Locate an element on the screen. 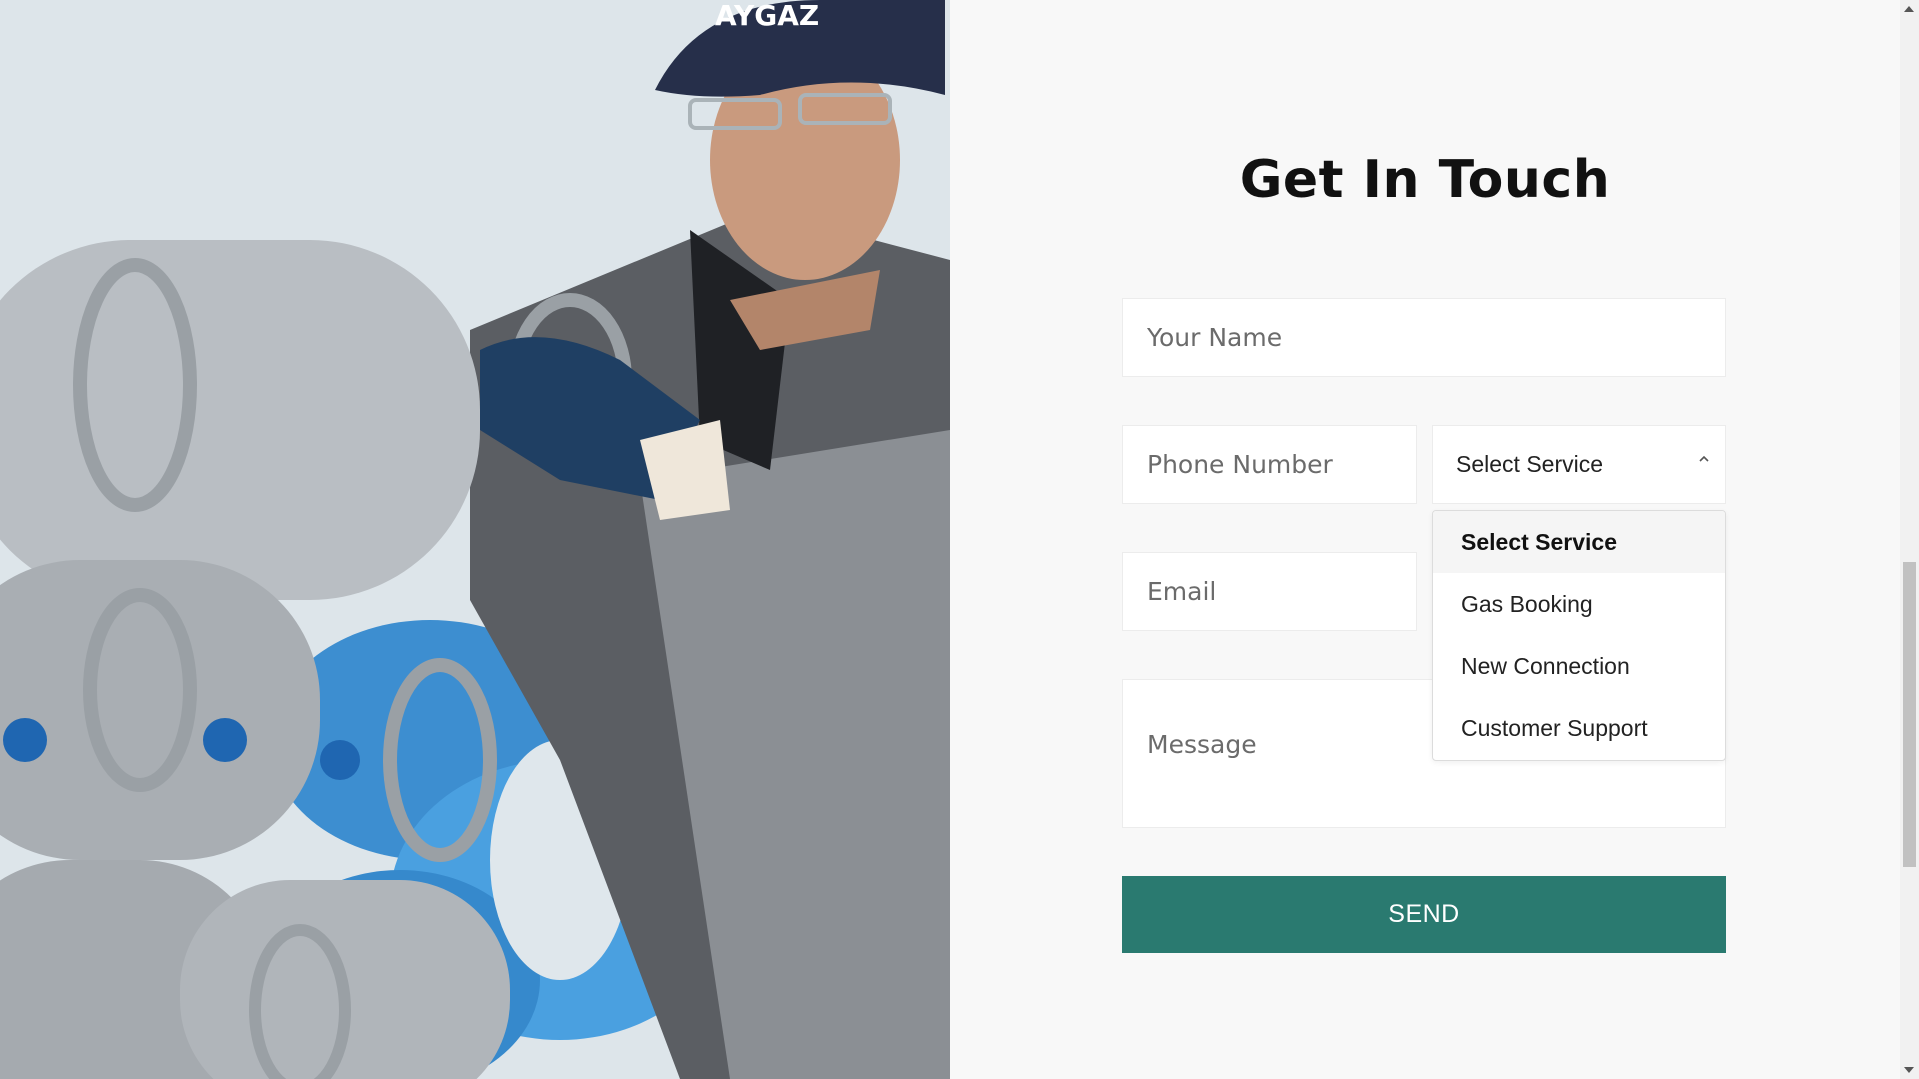 This screenshot has height=1079, width=1919. scroll-down-arrow-icon is located at coordinates (1909, 1070).